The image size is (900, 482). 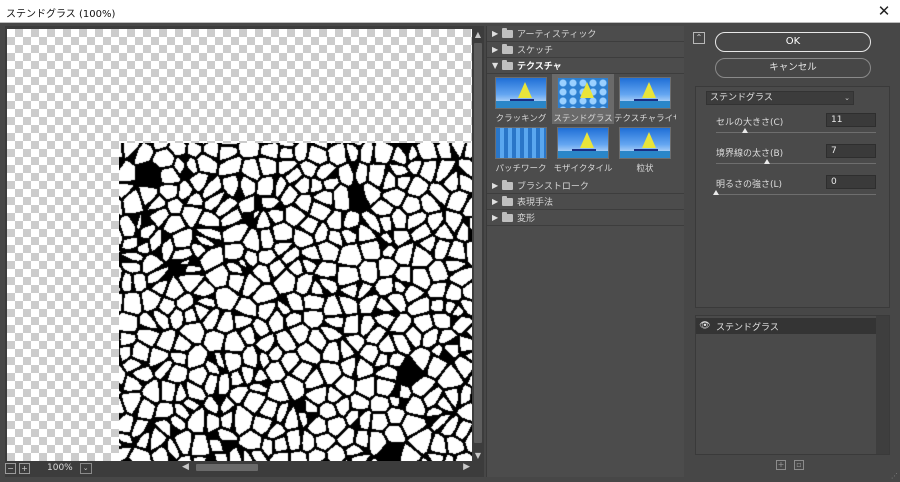 What do you see at coordinates (583, 119) in the screenshot?
I see `filter-label: ステンドグラス` at bounding box center [583, 119].